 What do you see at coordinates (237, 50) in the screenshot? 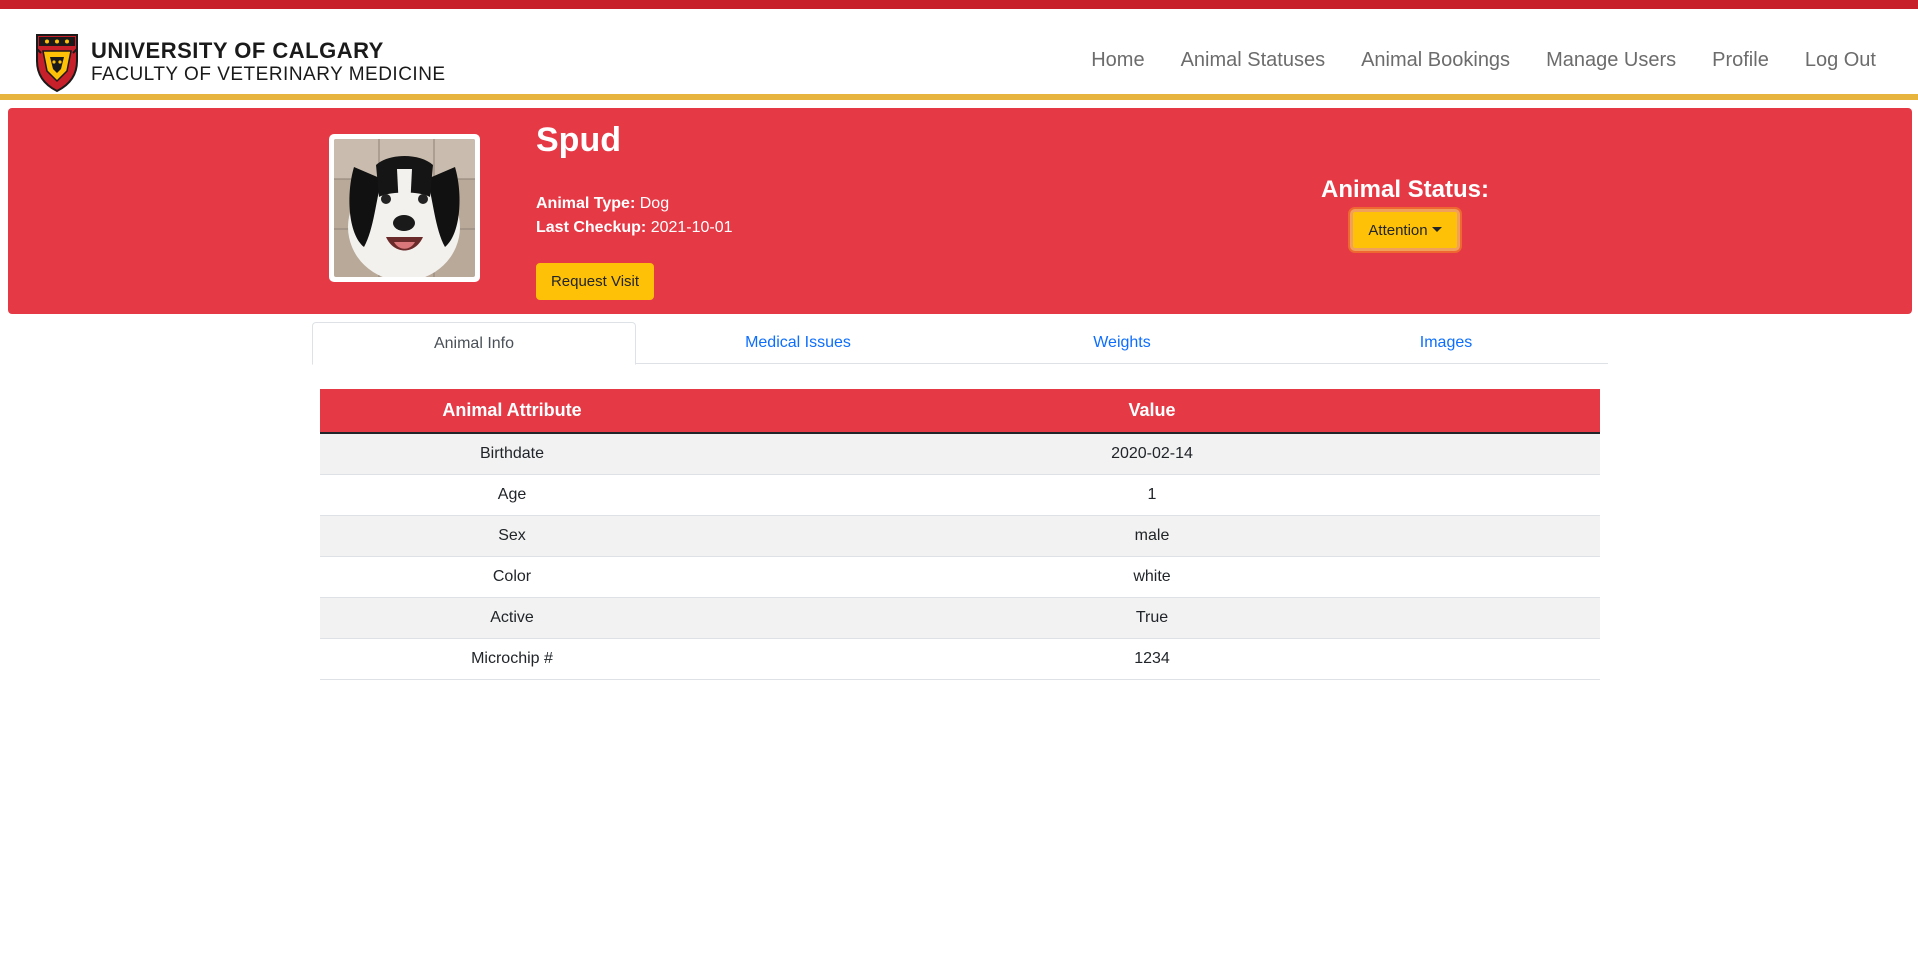
I see `brand-university-name: UNIVERSITY OF CALGARY` at bounding box center [237, 50].